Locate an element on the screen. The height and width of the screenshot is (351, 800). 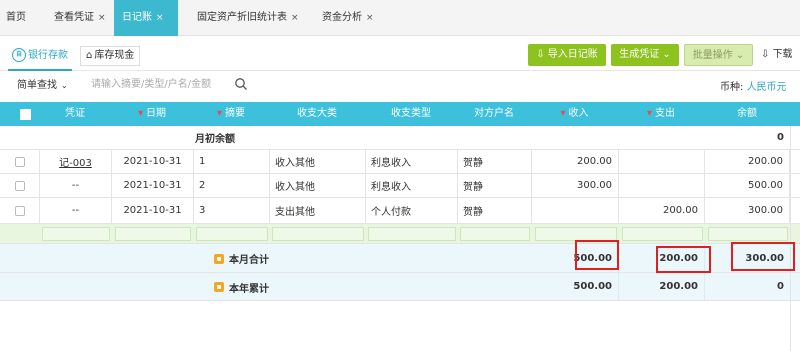
column-header-summary: ▾ 摘要 is located at coordinates (231, 114).